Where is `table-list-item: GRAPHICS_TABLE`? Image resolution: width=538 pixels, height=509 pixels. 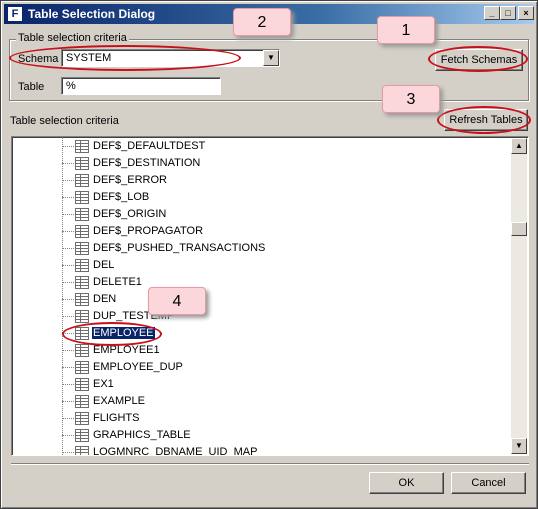
table-list-item: GRAPHICS_TABLE is located at coordinates (257, 435).